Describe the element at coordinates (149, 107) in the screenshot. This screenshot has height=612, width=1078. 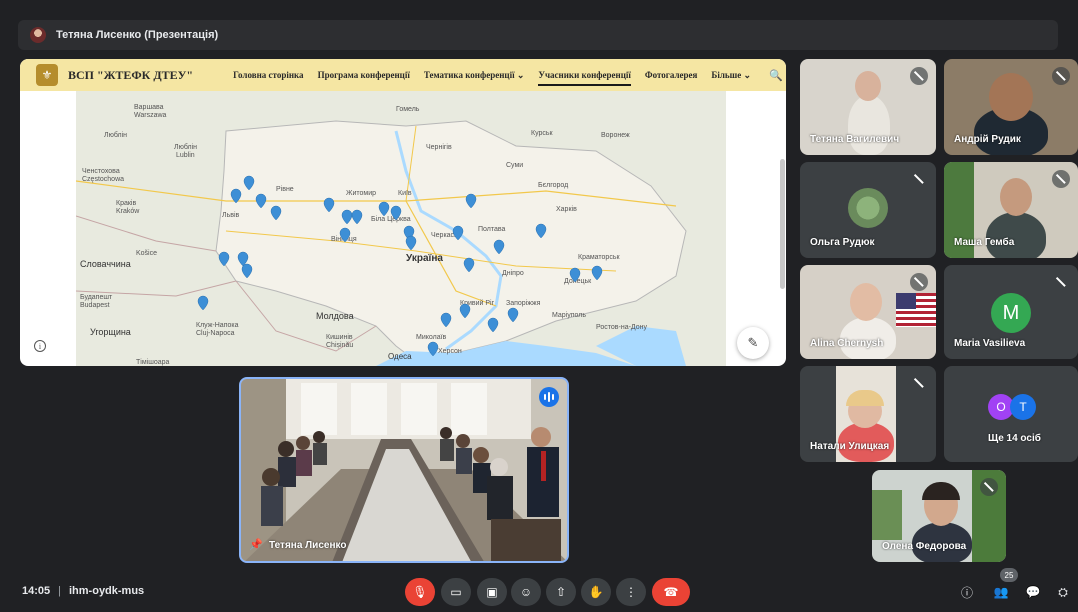
I see `map-label: Варшава` at that location.